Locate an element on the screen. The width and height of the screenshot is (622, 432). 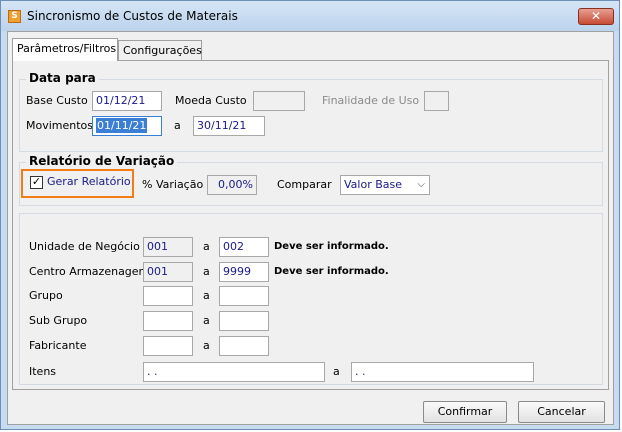
moeda-custo-field is located at coordinates (279, 101).